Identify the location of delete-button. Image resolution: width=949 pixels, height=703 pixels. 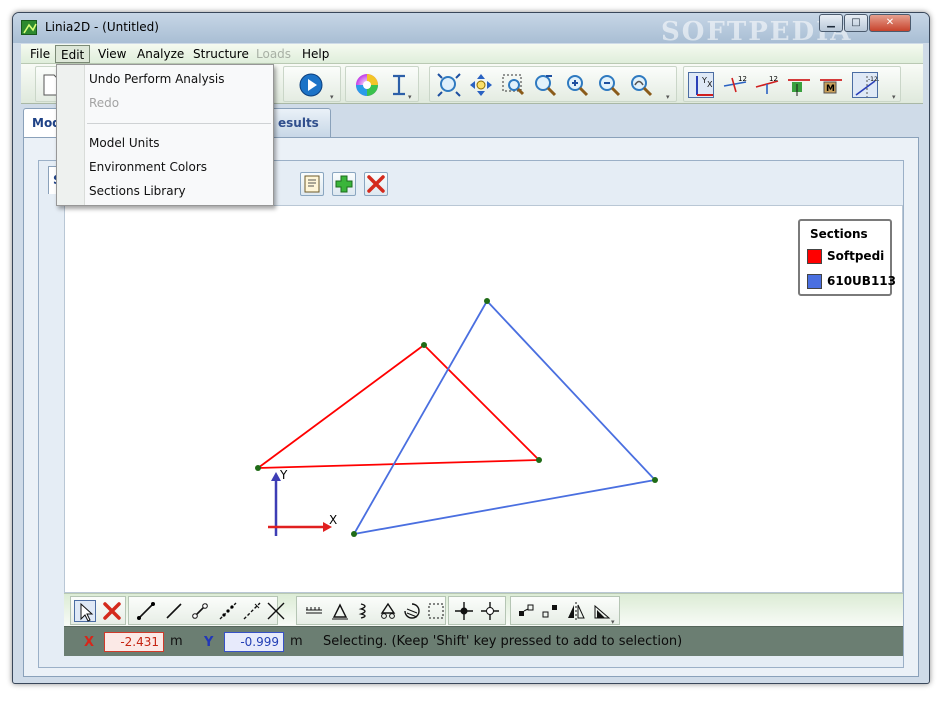
(376, 184).